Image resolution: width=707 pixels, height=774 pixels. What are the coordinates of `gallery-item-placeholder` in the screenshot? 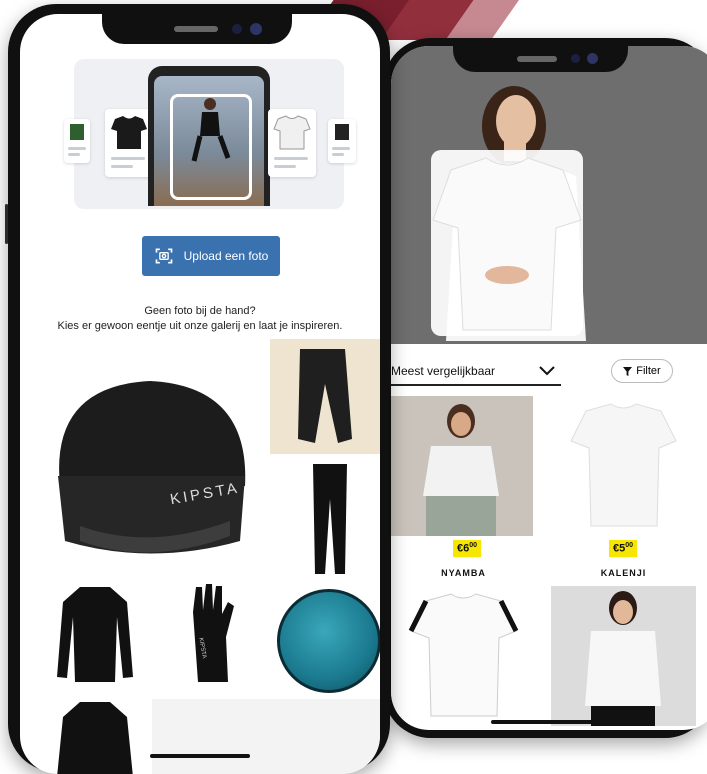 It's located at (266, 736).